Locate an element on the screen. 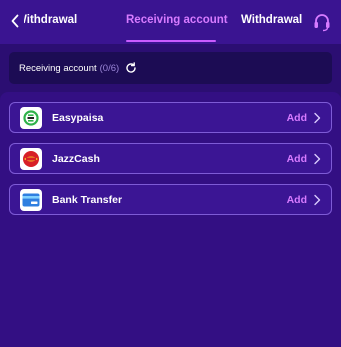 This screenshot has height=347, width=341. back-button is located at coordinates (15, 21).